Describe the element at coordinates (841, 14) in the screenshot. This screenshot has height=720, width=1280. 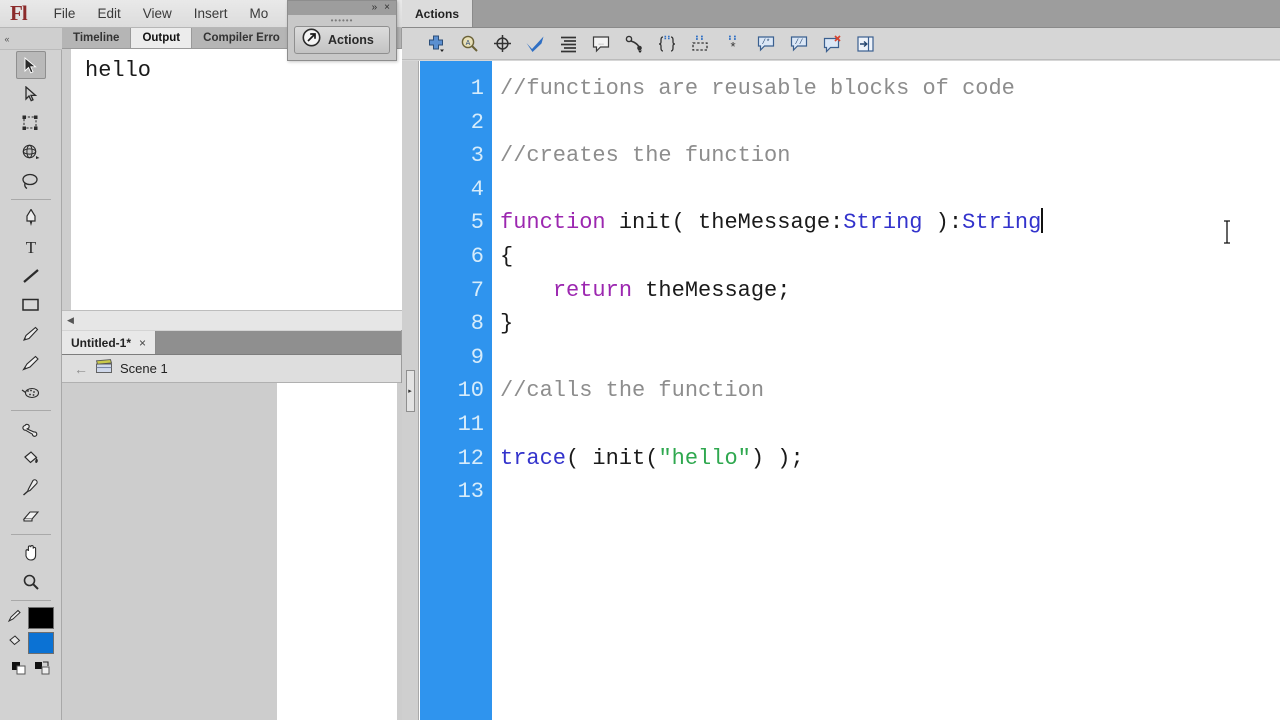
I see `actions-tabstrip: Actions` at that location.